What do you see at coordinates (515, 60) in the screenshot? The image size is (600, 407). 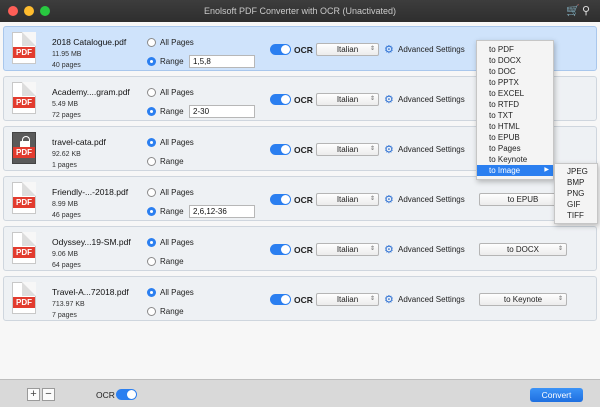 I see `menu-item-to-docx: to DOCX` at bounding box center [515, 60].